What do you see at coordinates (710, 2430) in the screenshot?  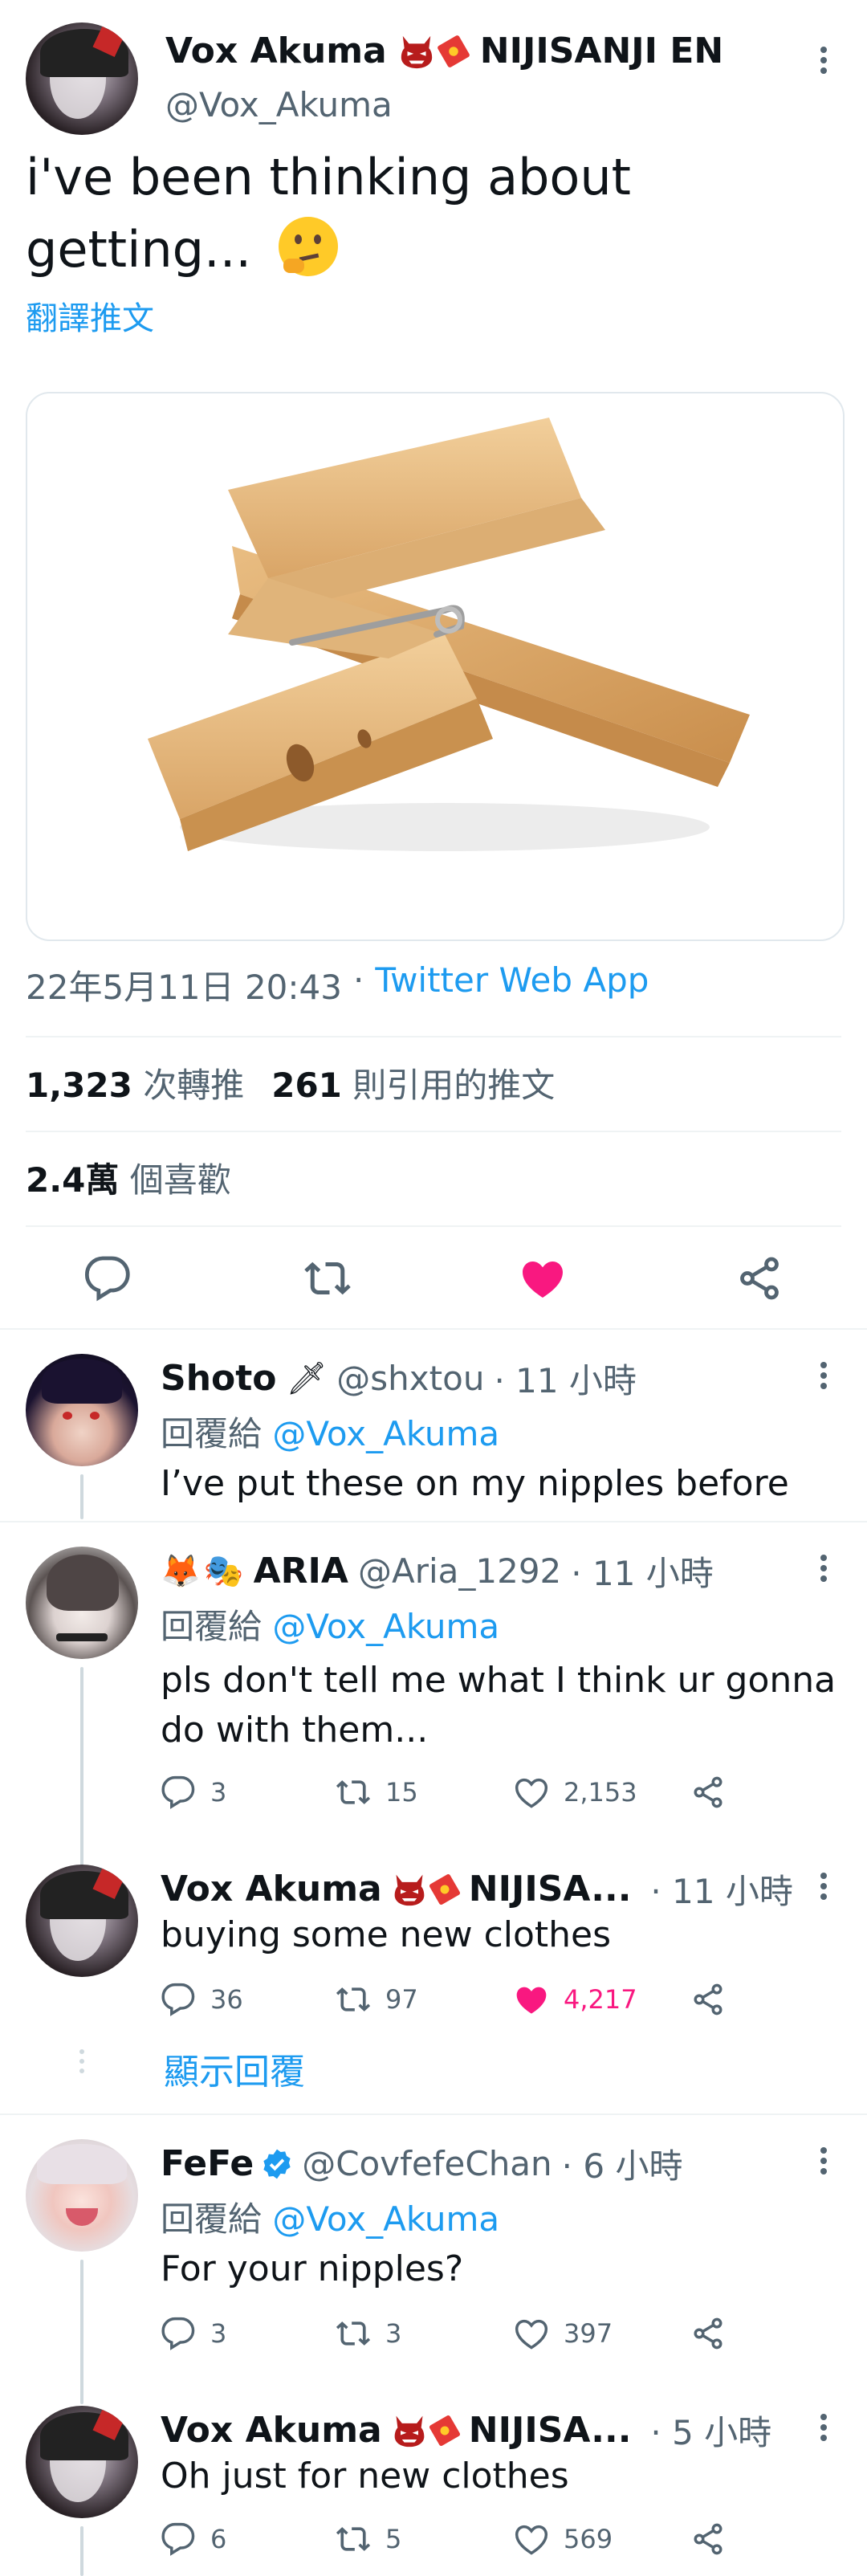 I see `reply-time: · 5 小時` at bounding box center [710, 2430].